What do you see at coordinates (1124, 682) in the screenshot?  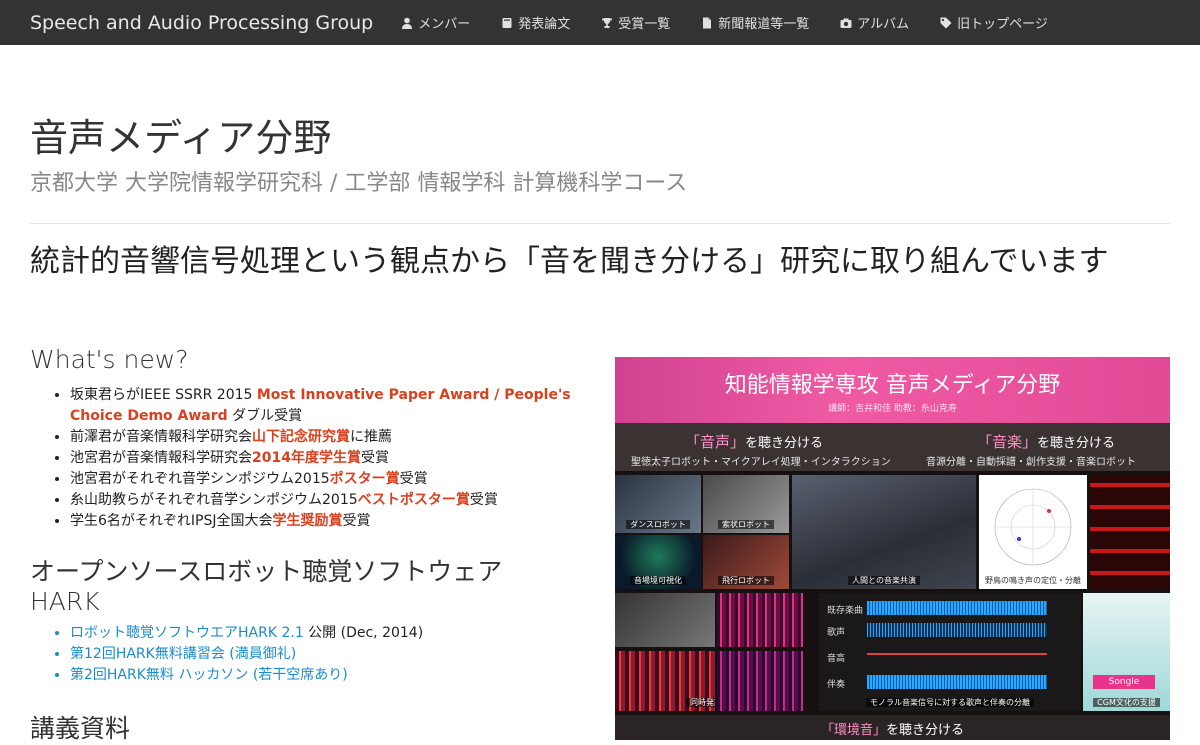 I see `songle-logo: Songle` at bounding box center [1124, 682].